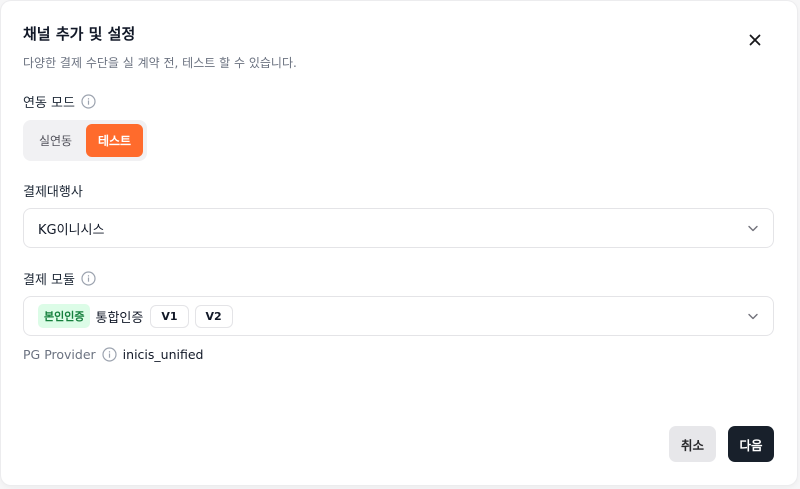  Describe the element at coordinates (64, 316) in the screenshot. I see `module-category-badge: 본인인증` at that location.